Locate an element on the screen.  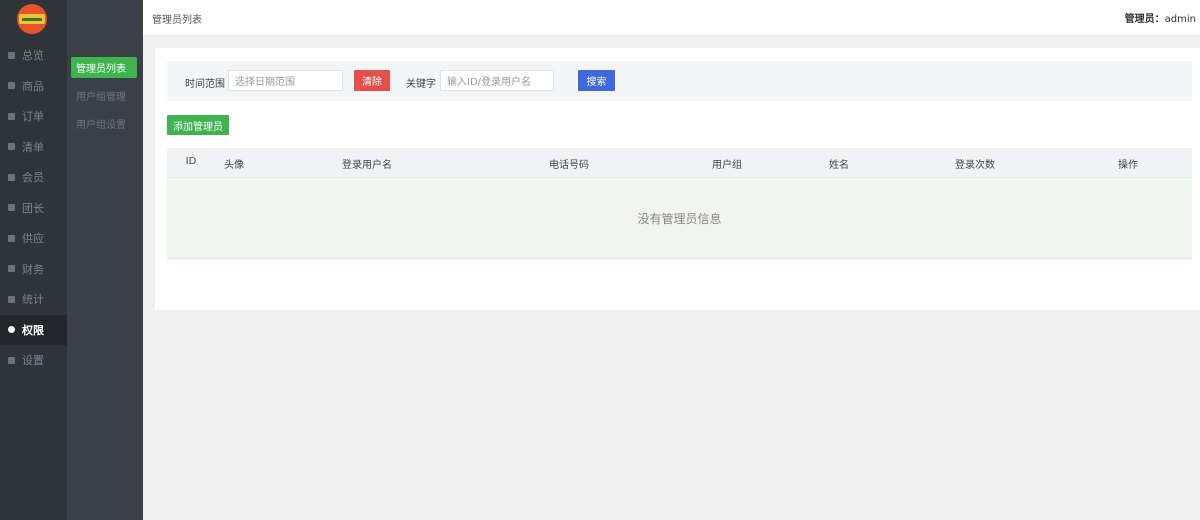
sidebar-item-label: 设置 is located at coordinates (33, 361).